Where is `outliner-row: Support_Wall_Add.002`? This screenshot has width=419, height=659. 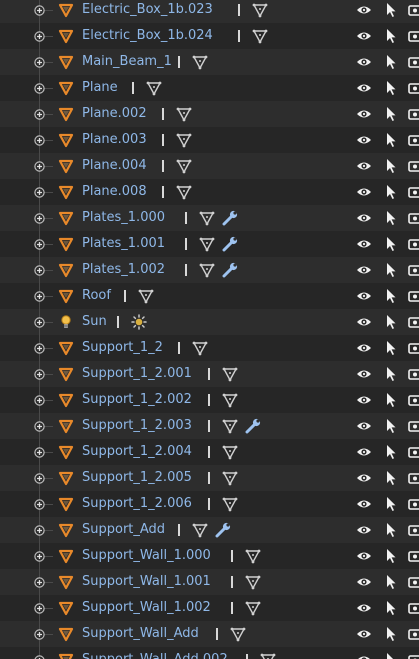
outliner-row: Support_Wall_Add.002 is located at coordinates (209, 653).